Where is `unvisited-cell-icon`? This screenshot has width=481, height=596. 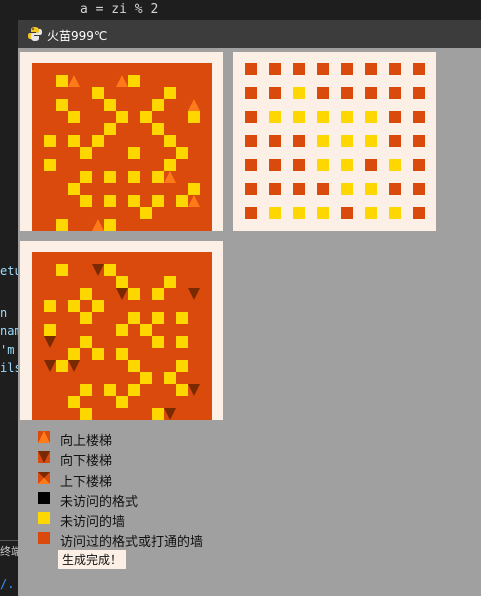 unvisited-cell-icon is located at coordinates (44, 497).